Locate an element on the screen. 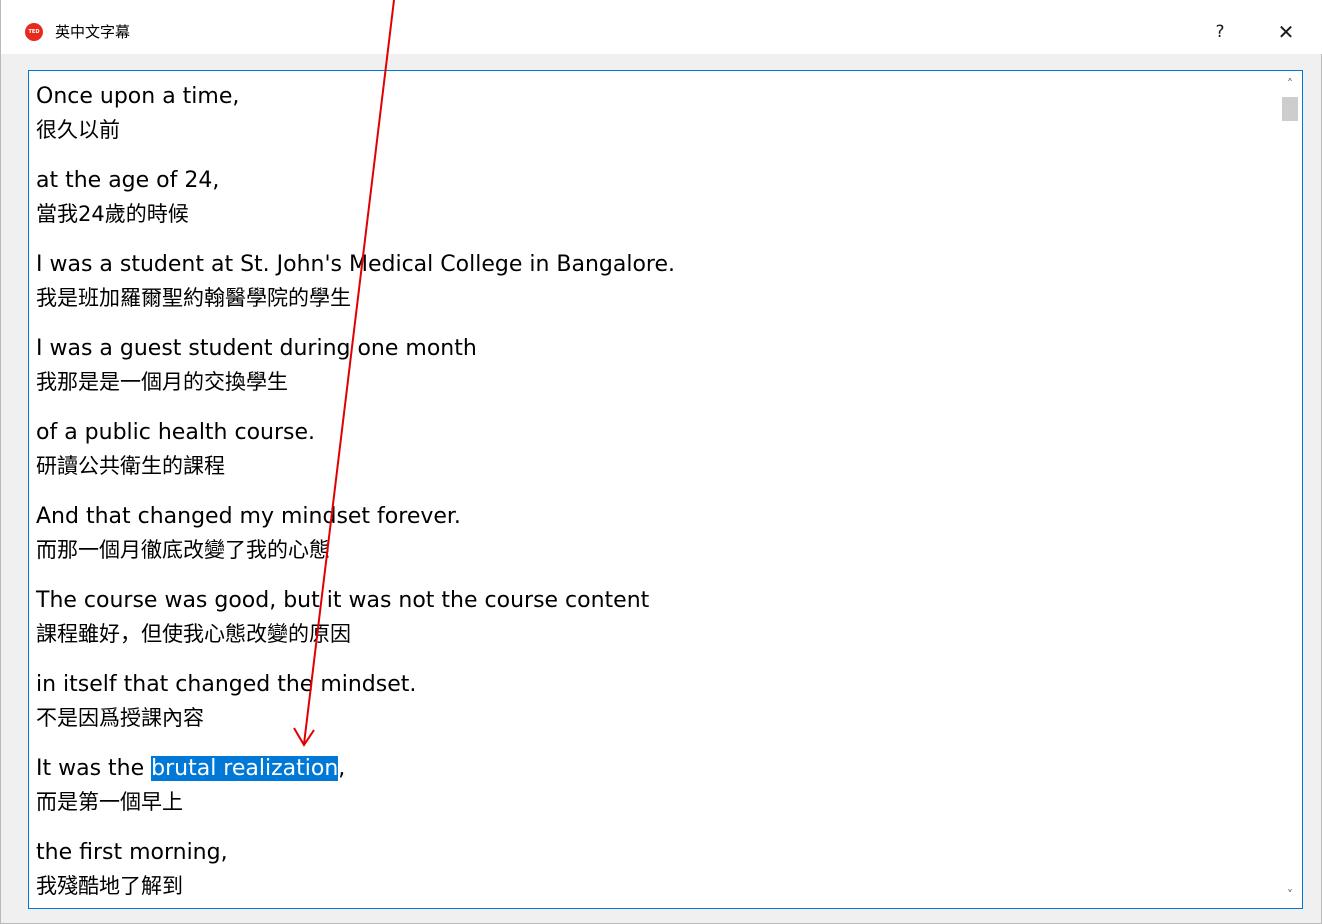  chinese-line: 課程雖好，但使我心態改變的原因 is located at coordinates (651, 634).